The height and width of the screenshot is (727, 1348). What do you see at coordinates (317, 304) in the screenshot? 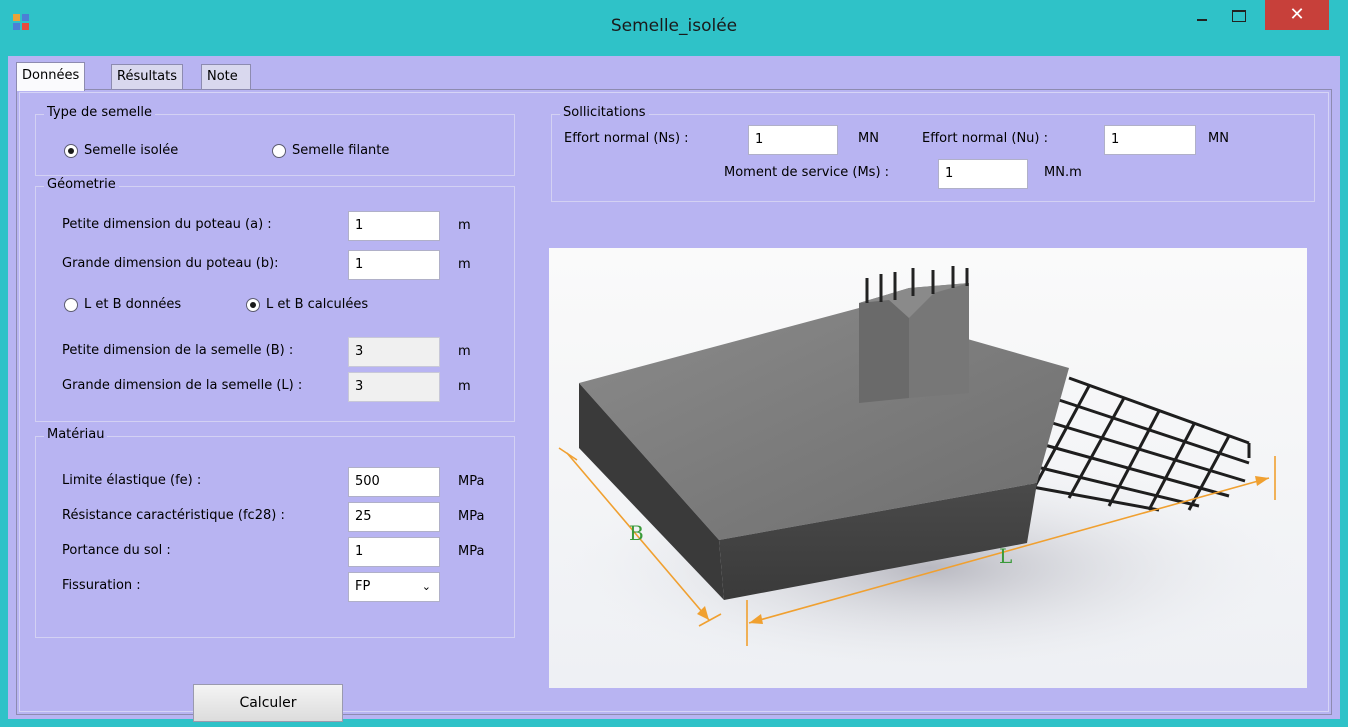
I see `radio-label: L et B calculées` at bounding box center [317, 304].